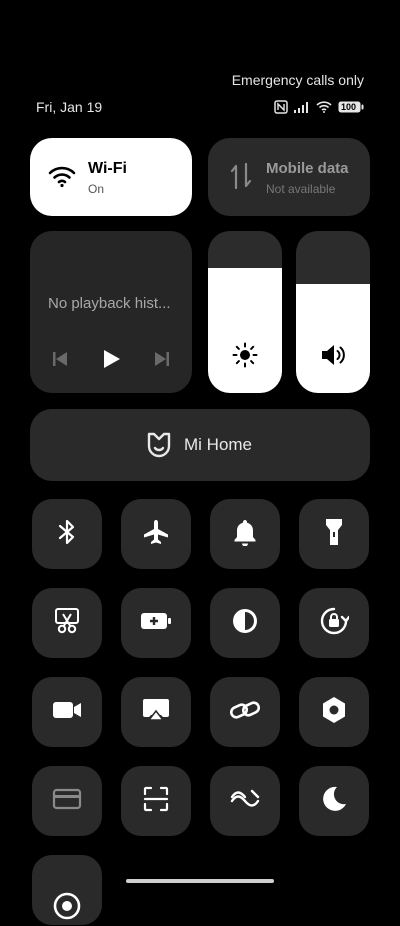 Image resolution: width=400 pixels, height=926 pixels. I want to click on rotation-lock-icon, so click(335, 623).